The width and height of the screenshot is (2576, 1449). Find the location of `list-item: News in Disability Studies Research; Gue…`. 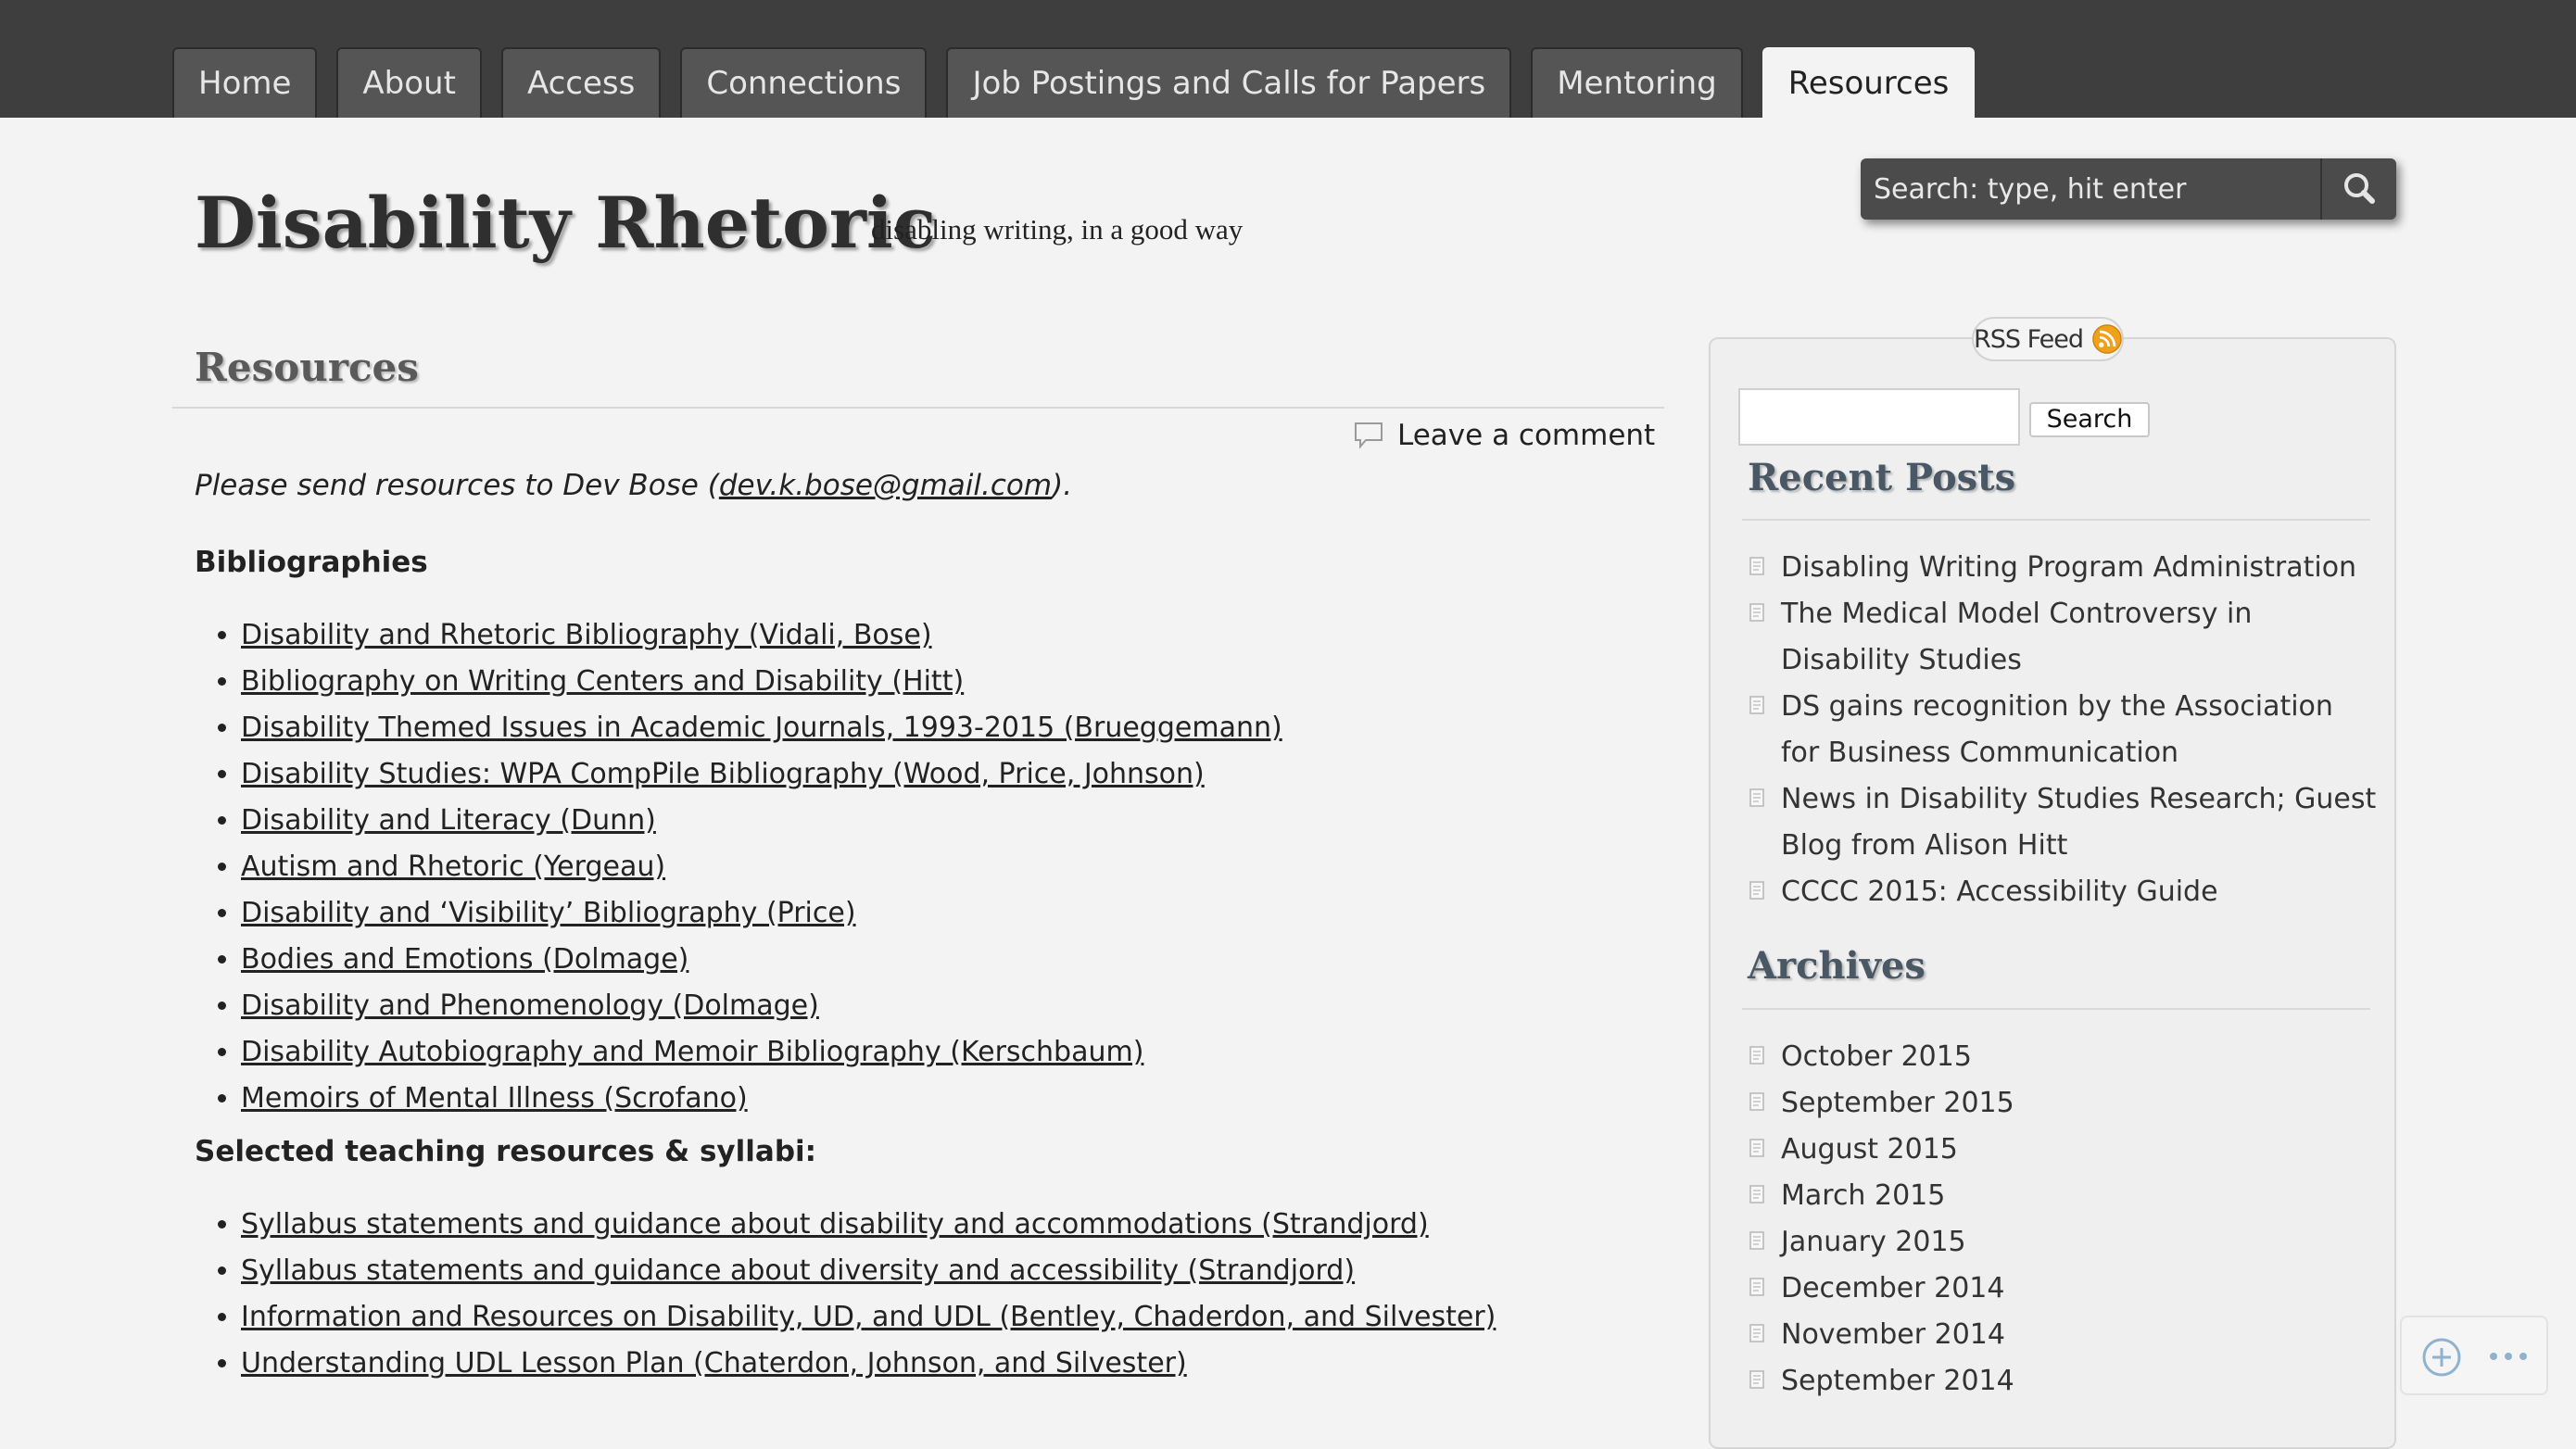

list-item: News in Disability Studies Research; Gue… is located at coordinates (2063, 822).